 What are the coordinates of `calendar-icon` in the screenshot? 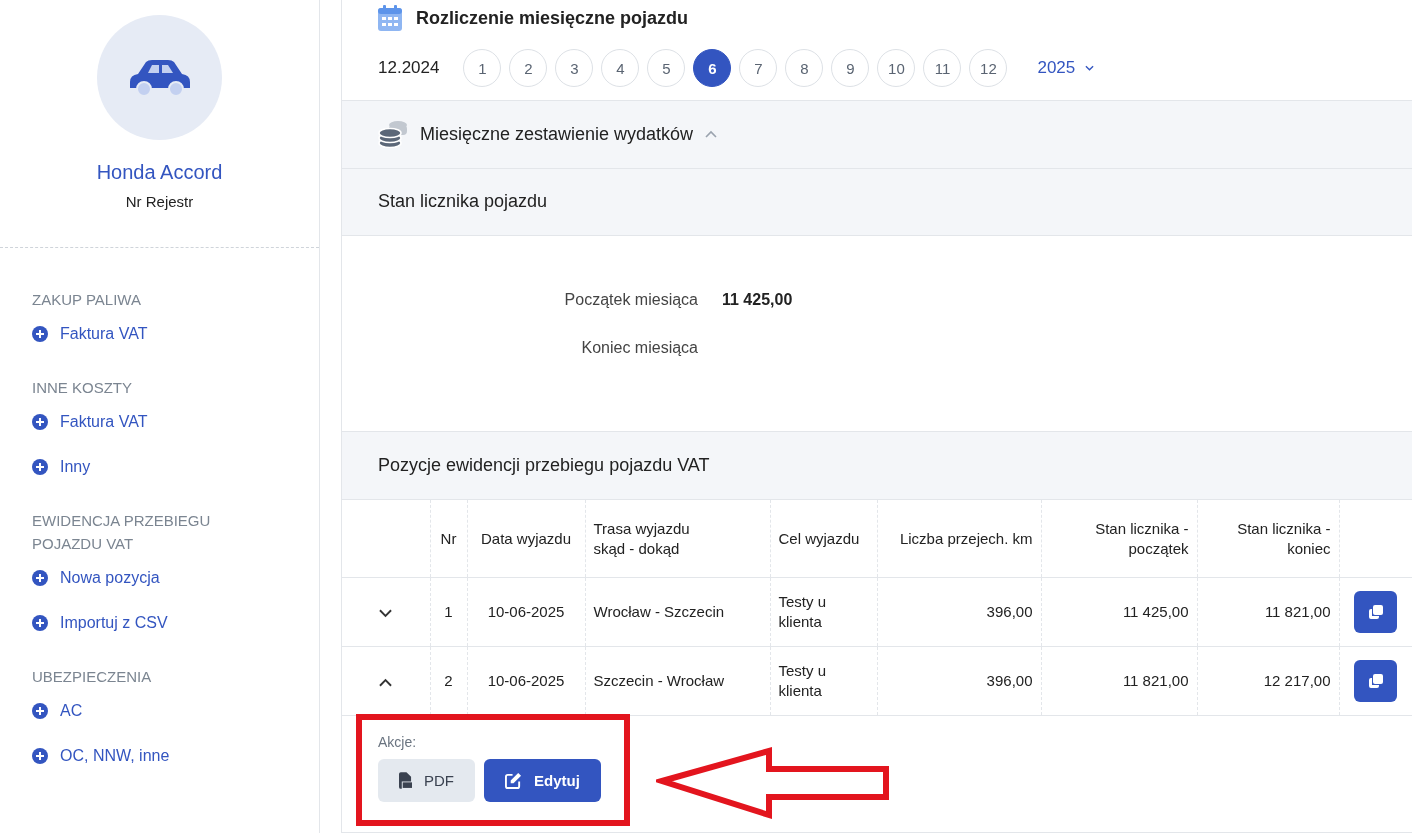 It's located at (390, 18).